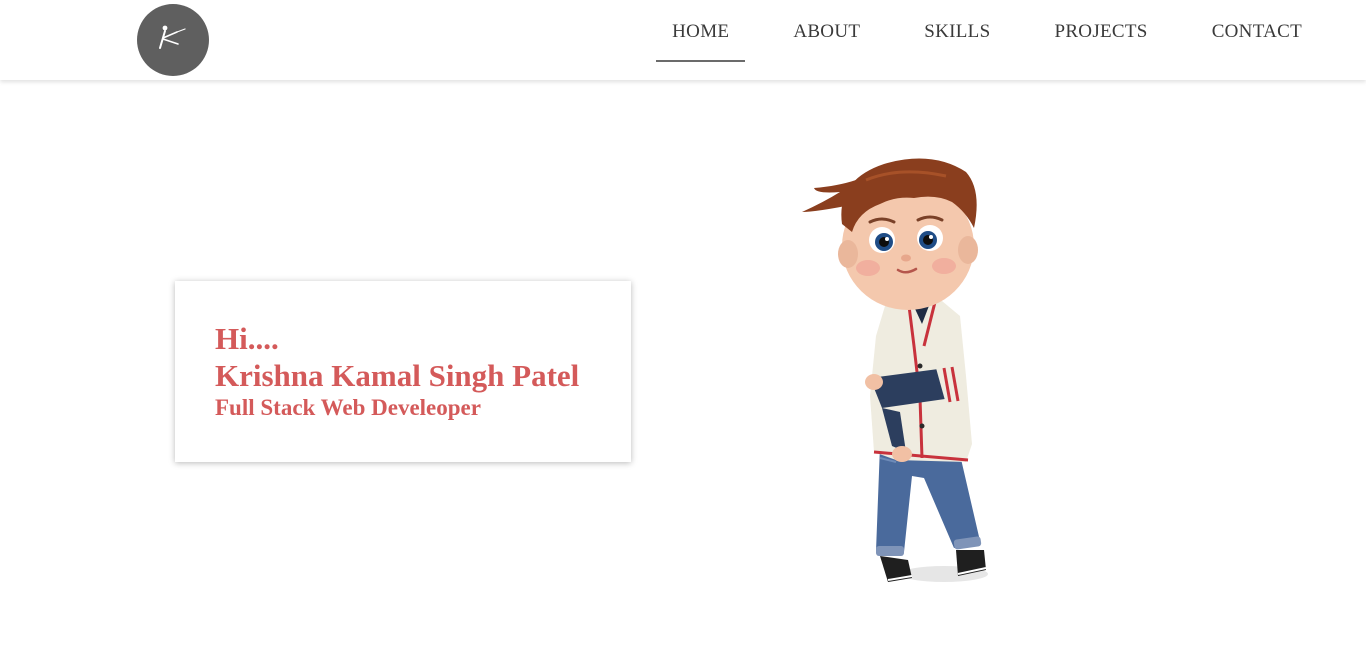  What do you see at coordinates (957, 31) in the screenshot?
I see `nav-skills: SKILLS` at bounding box center [957, 31].